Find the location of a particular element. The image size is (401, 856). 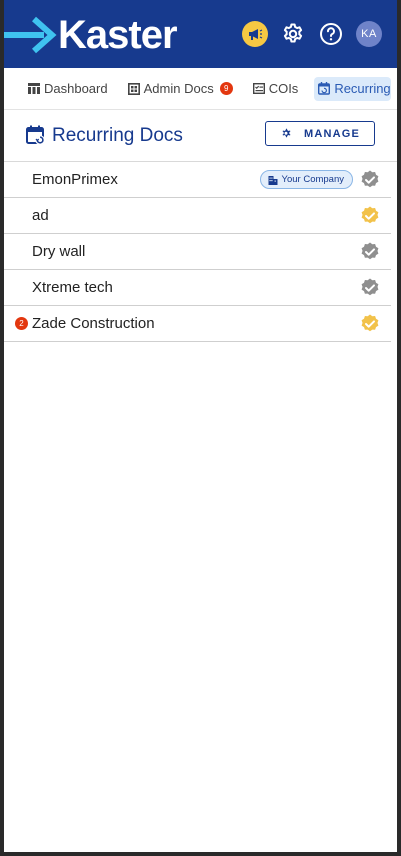

manage-button: MANAGE is located at coordinates (320, 133).